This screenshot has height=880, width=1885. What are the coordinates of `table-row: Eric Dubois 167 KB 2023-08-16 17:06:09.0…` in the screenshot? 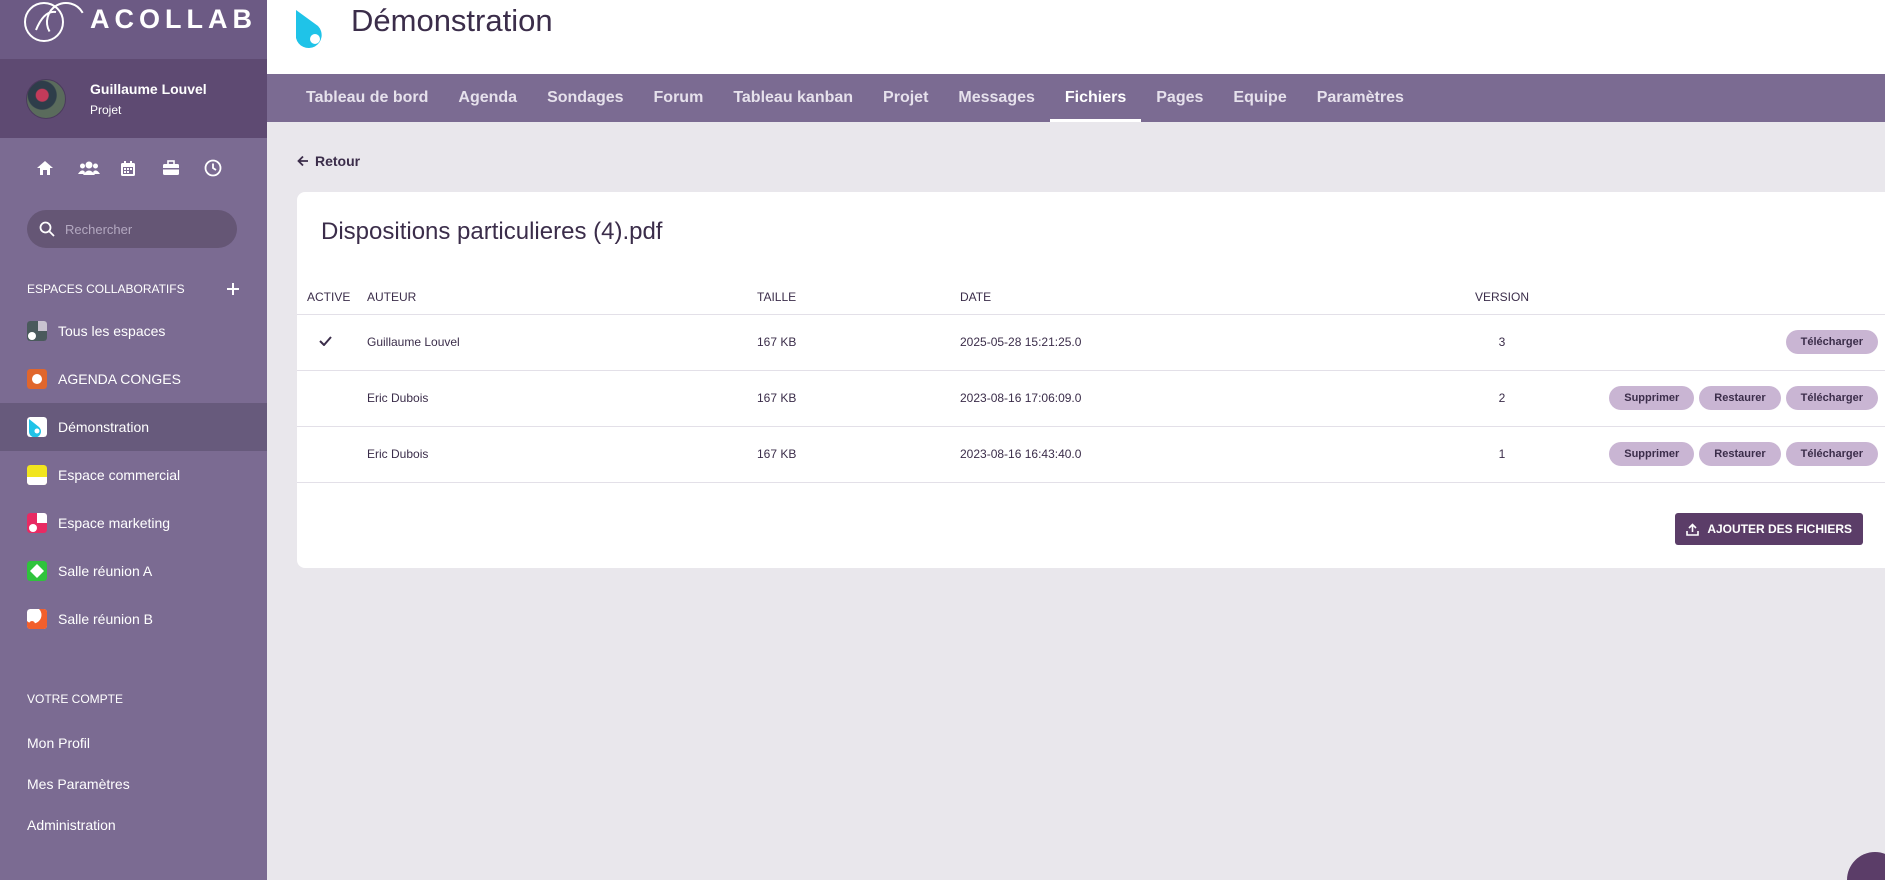 It's located at (1091, 398).